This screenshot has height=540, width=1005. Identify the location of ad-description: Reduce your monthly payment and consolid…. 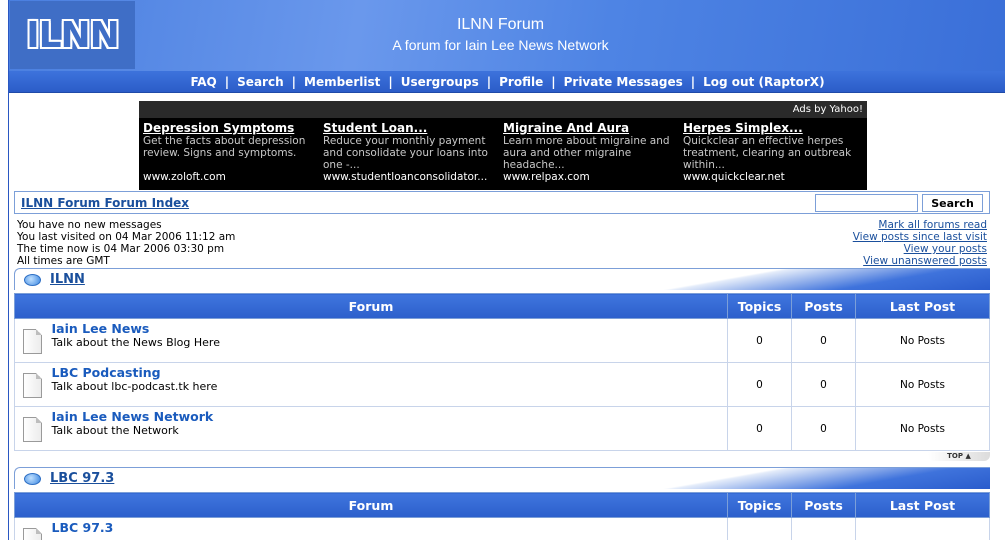
(405, 153).